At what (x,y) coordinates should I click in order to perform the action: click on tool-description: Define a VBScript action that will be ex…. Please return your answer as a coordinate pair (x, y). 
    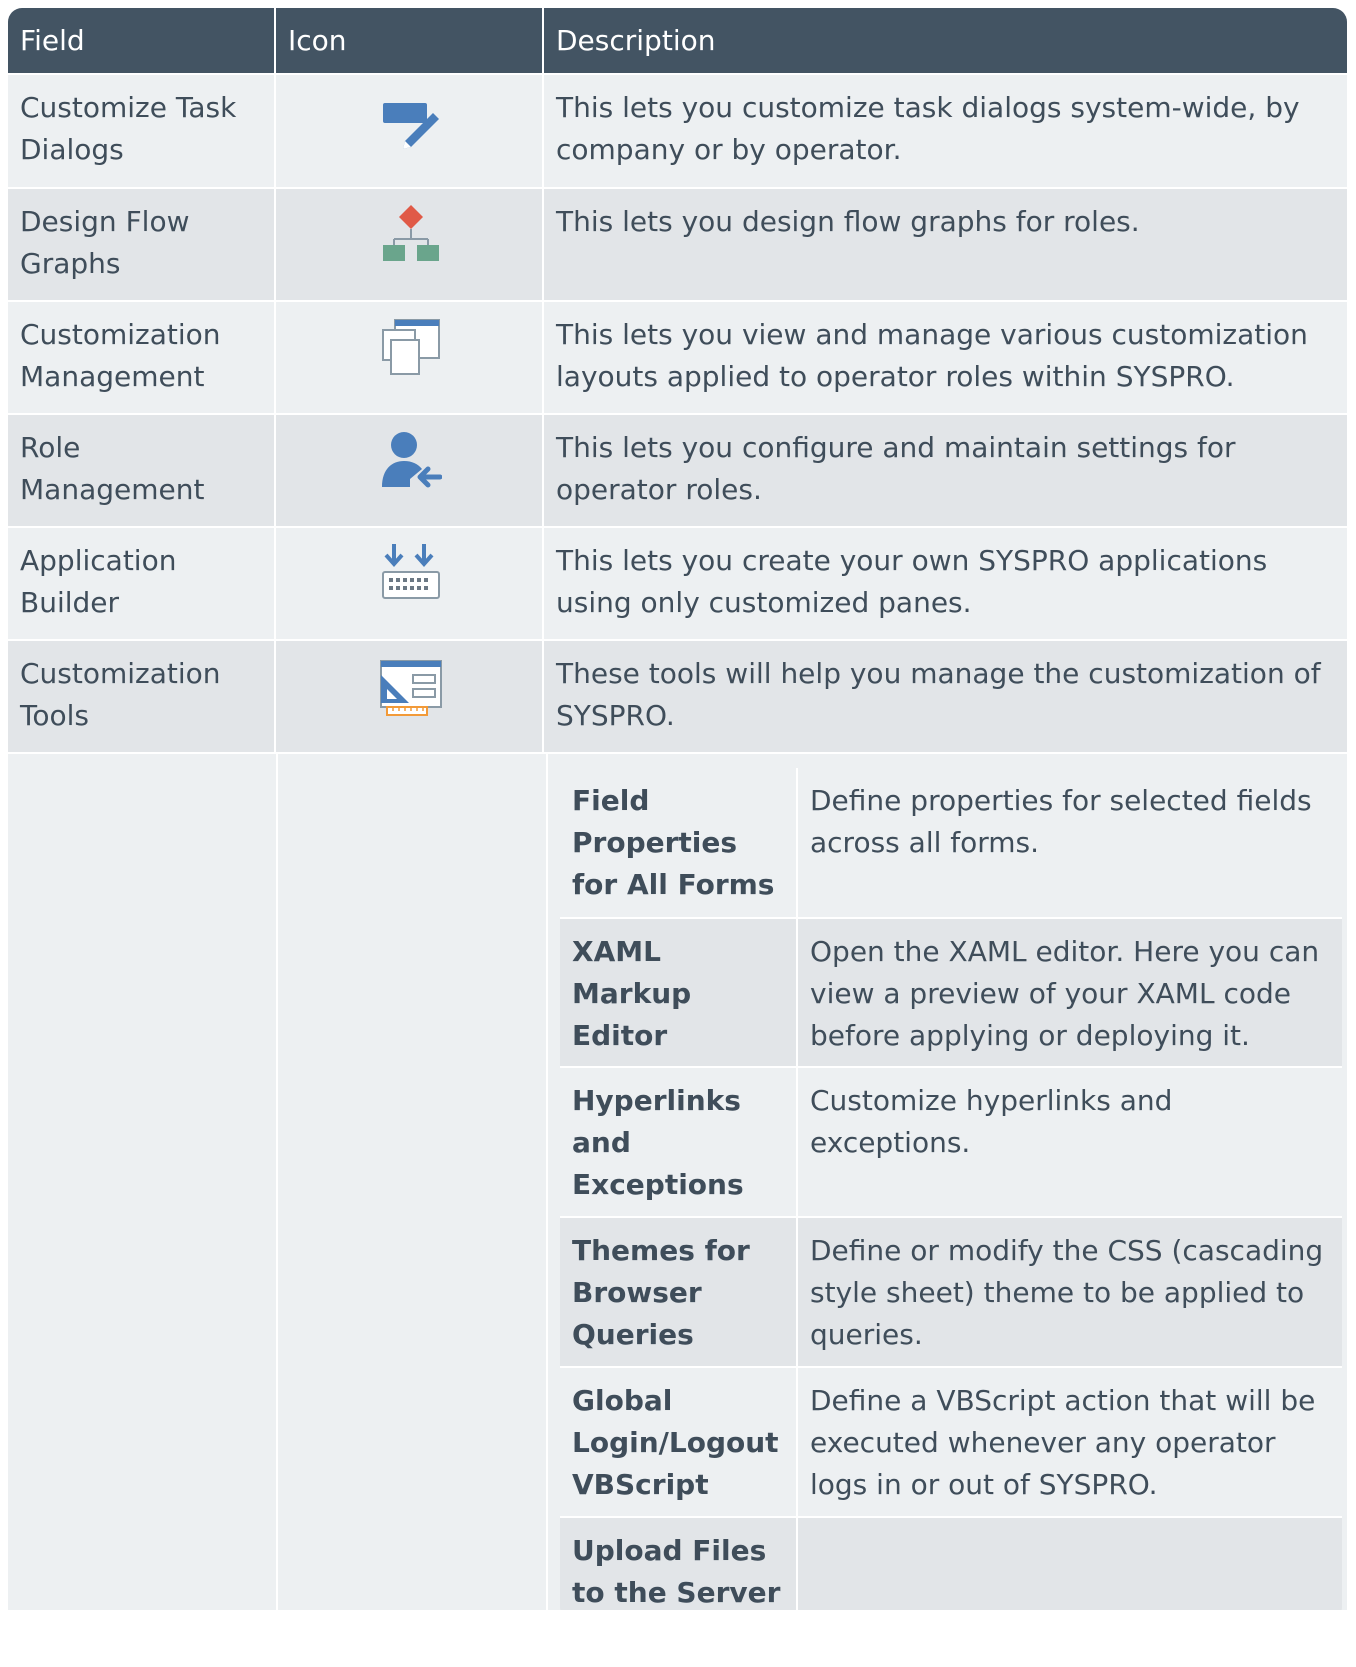
    Looking at the image, I should click on (1063, 1442).